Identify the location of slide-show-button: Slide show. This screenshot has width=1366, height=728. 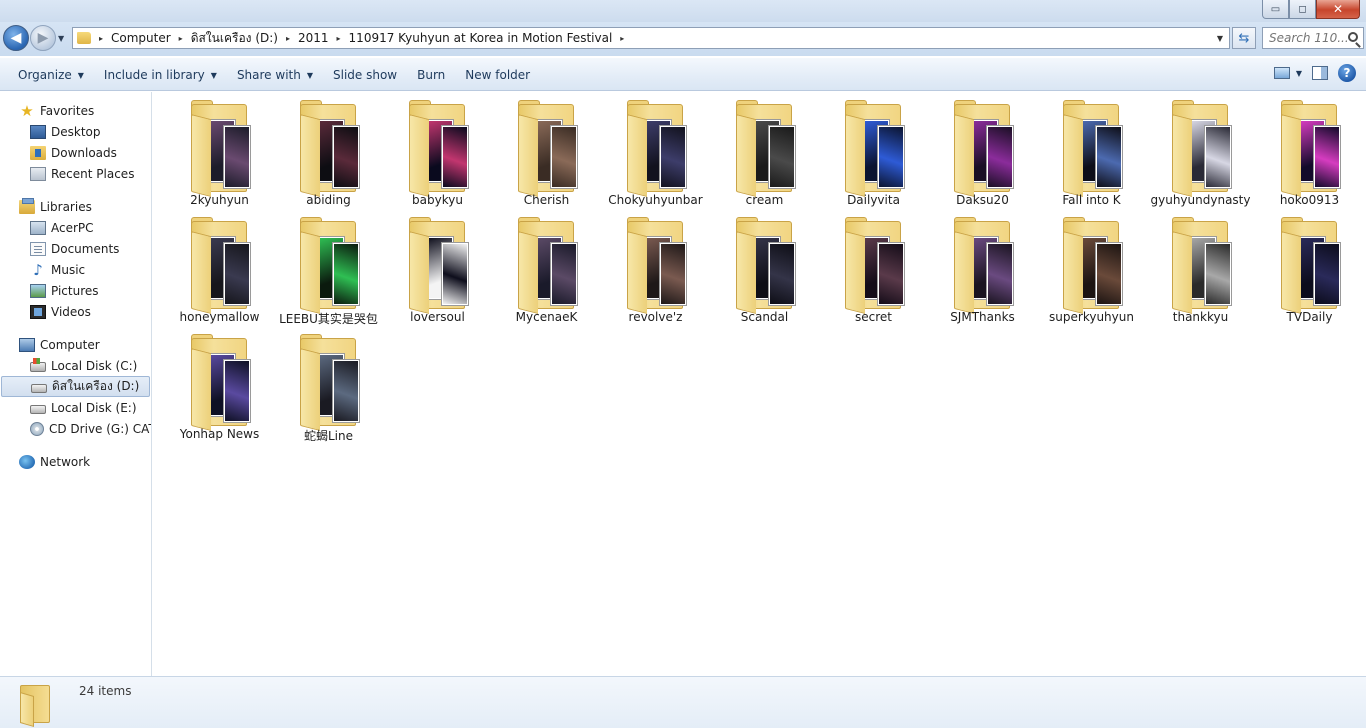
(365, 75).